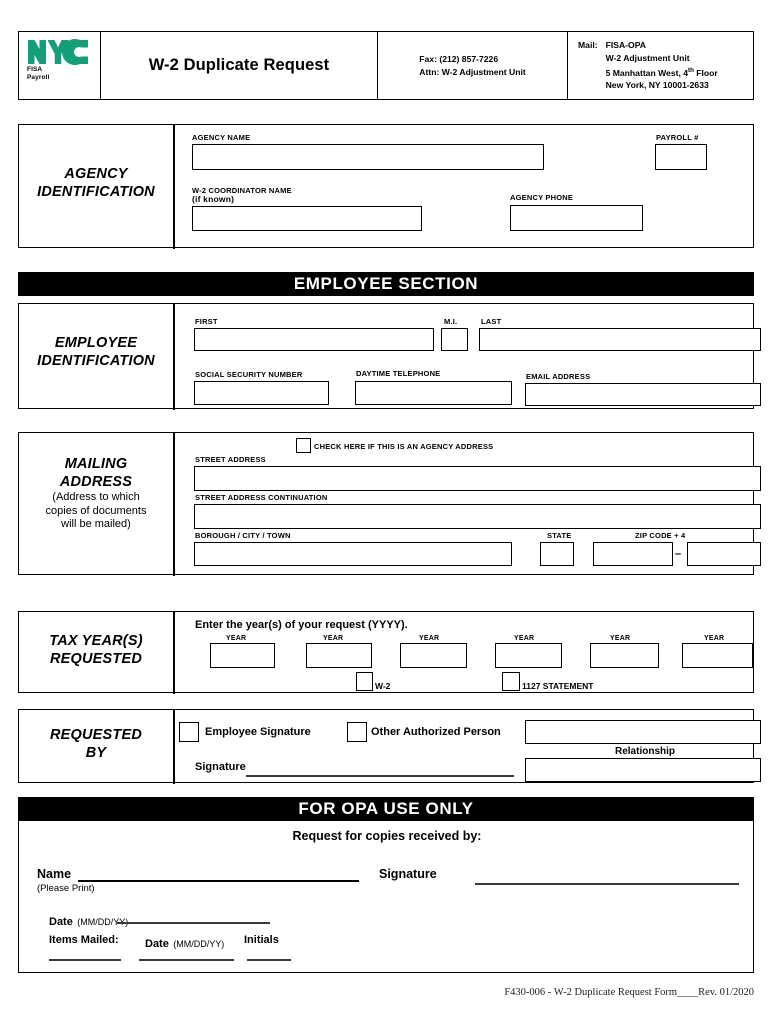 This screenshot has height=1024, width=770. What do you see at coordinates (96, 659) in the screenshot?
I see `tax-years-title-line2: REQUESTED` at bounding box center [96, 659].